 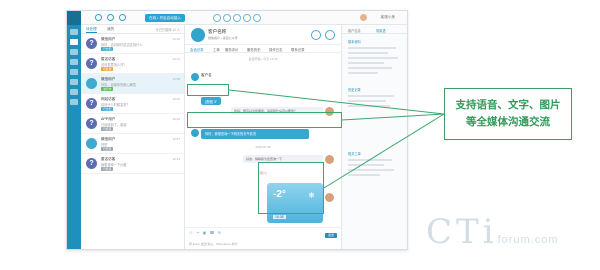 What do you see at coordinates (462, 232) in the screenshot?
I see `watermark-brand: CTi` at bounding box center [462, 232].